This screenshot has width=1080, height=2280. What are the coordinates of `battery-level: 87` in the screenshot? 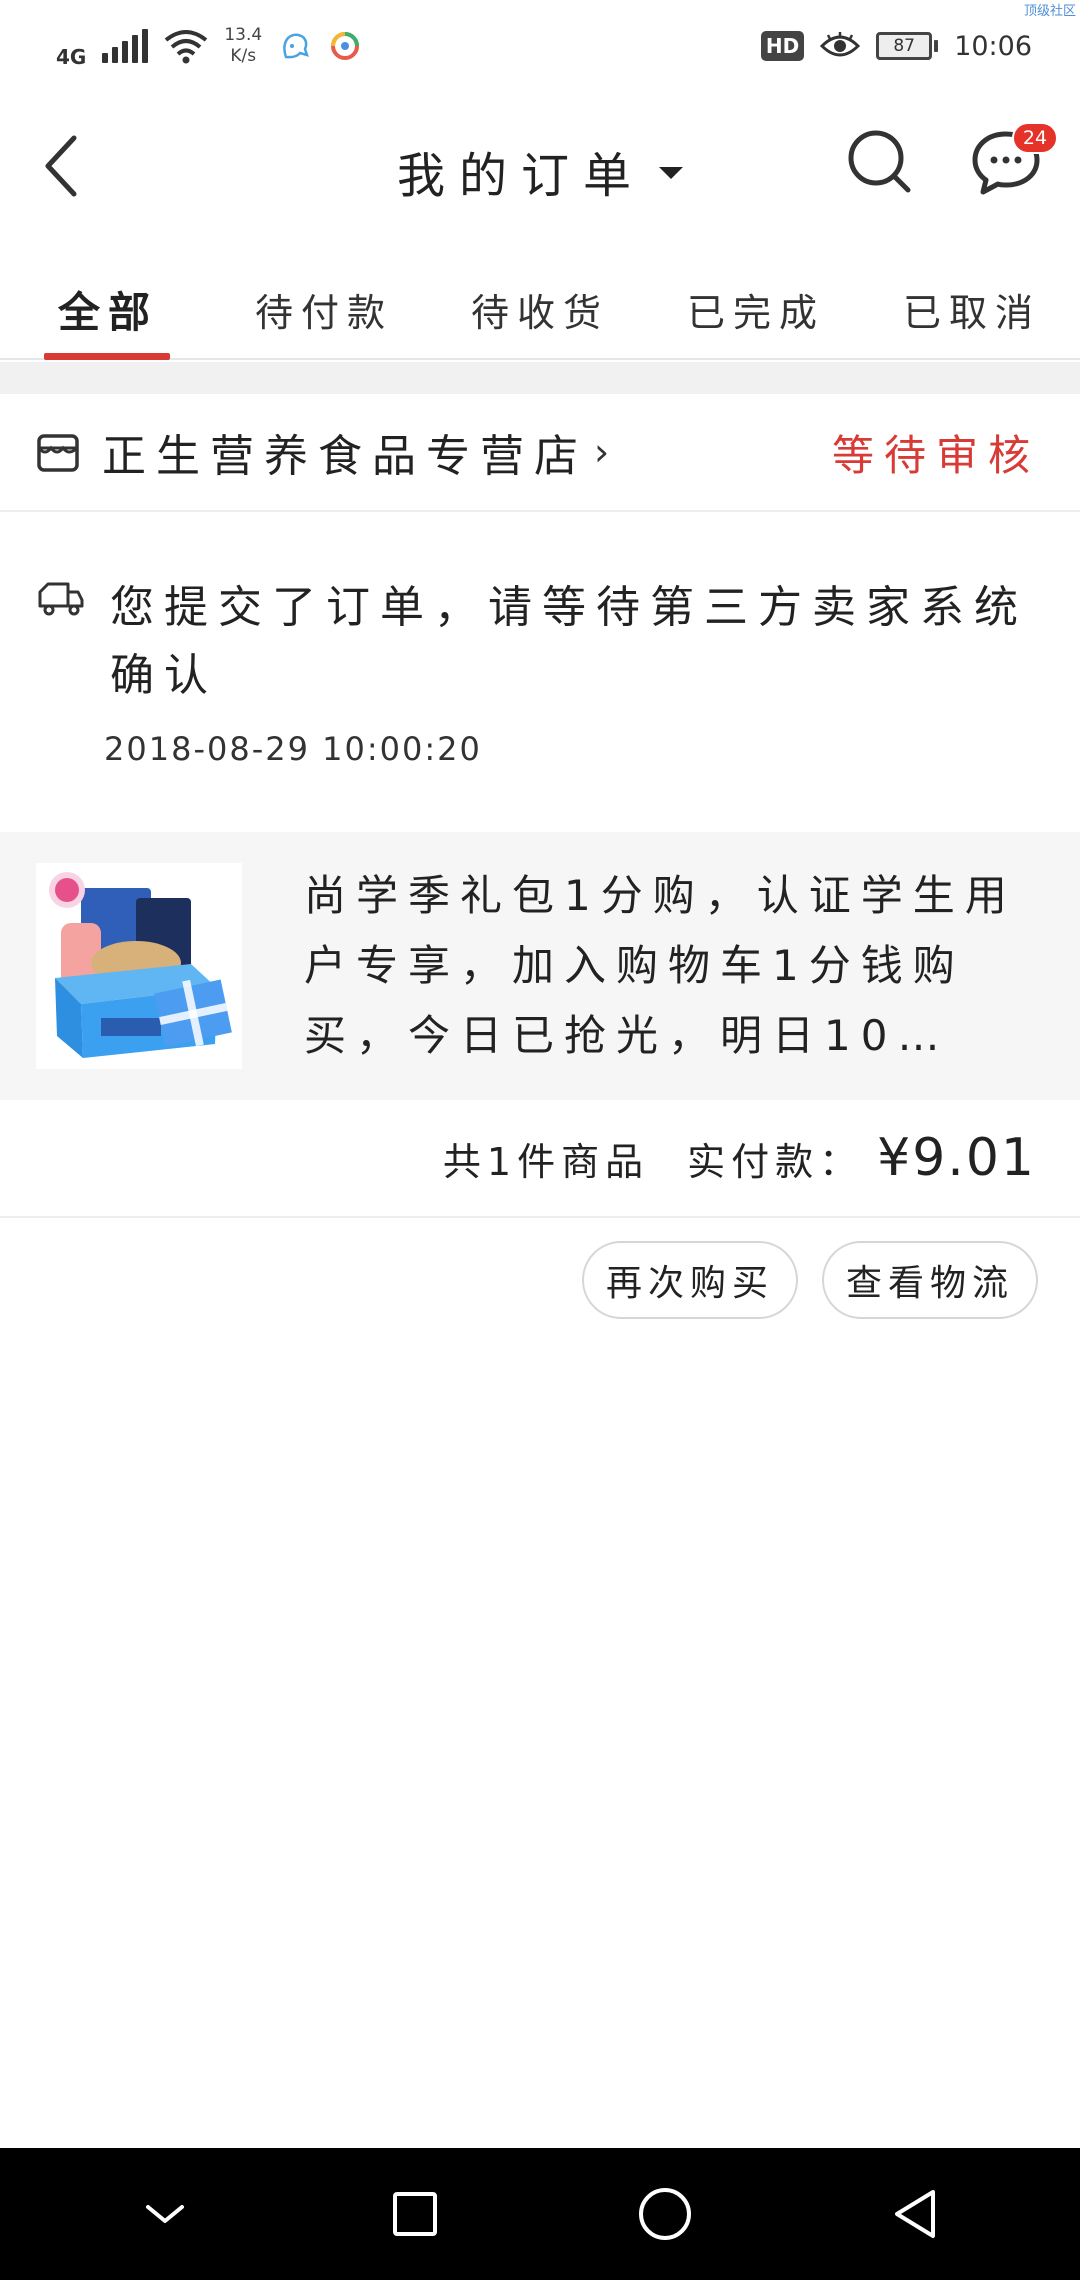 It's located at (904, 46).